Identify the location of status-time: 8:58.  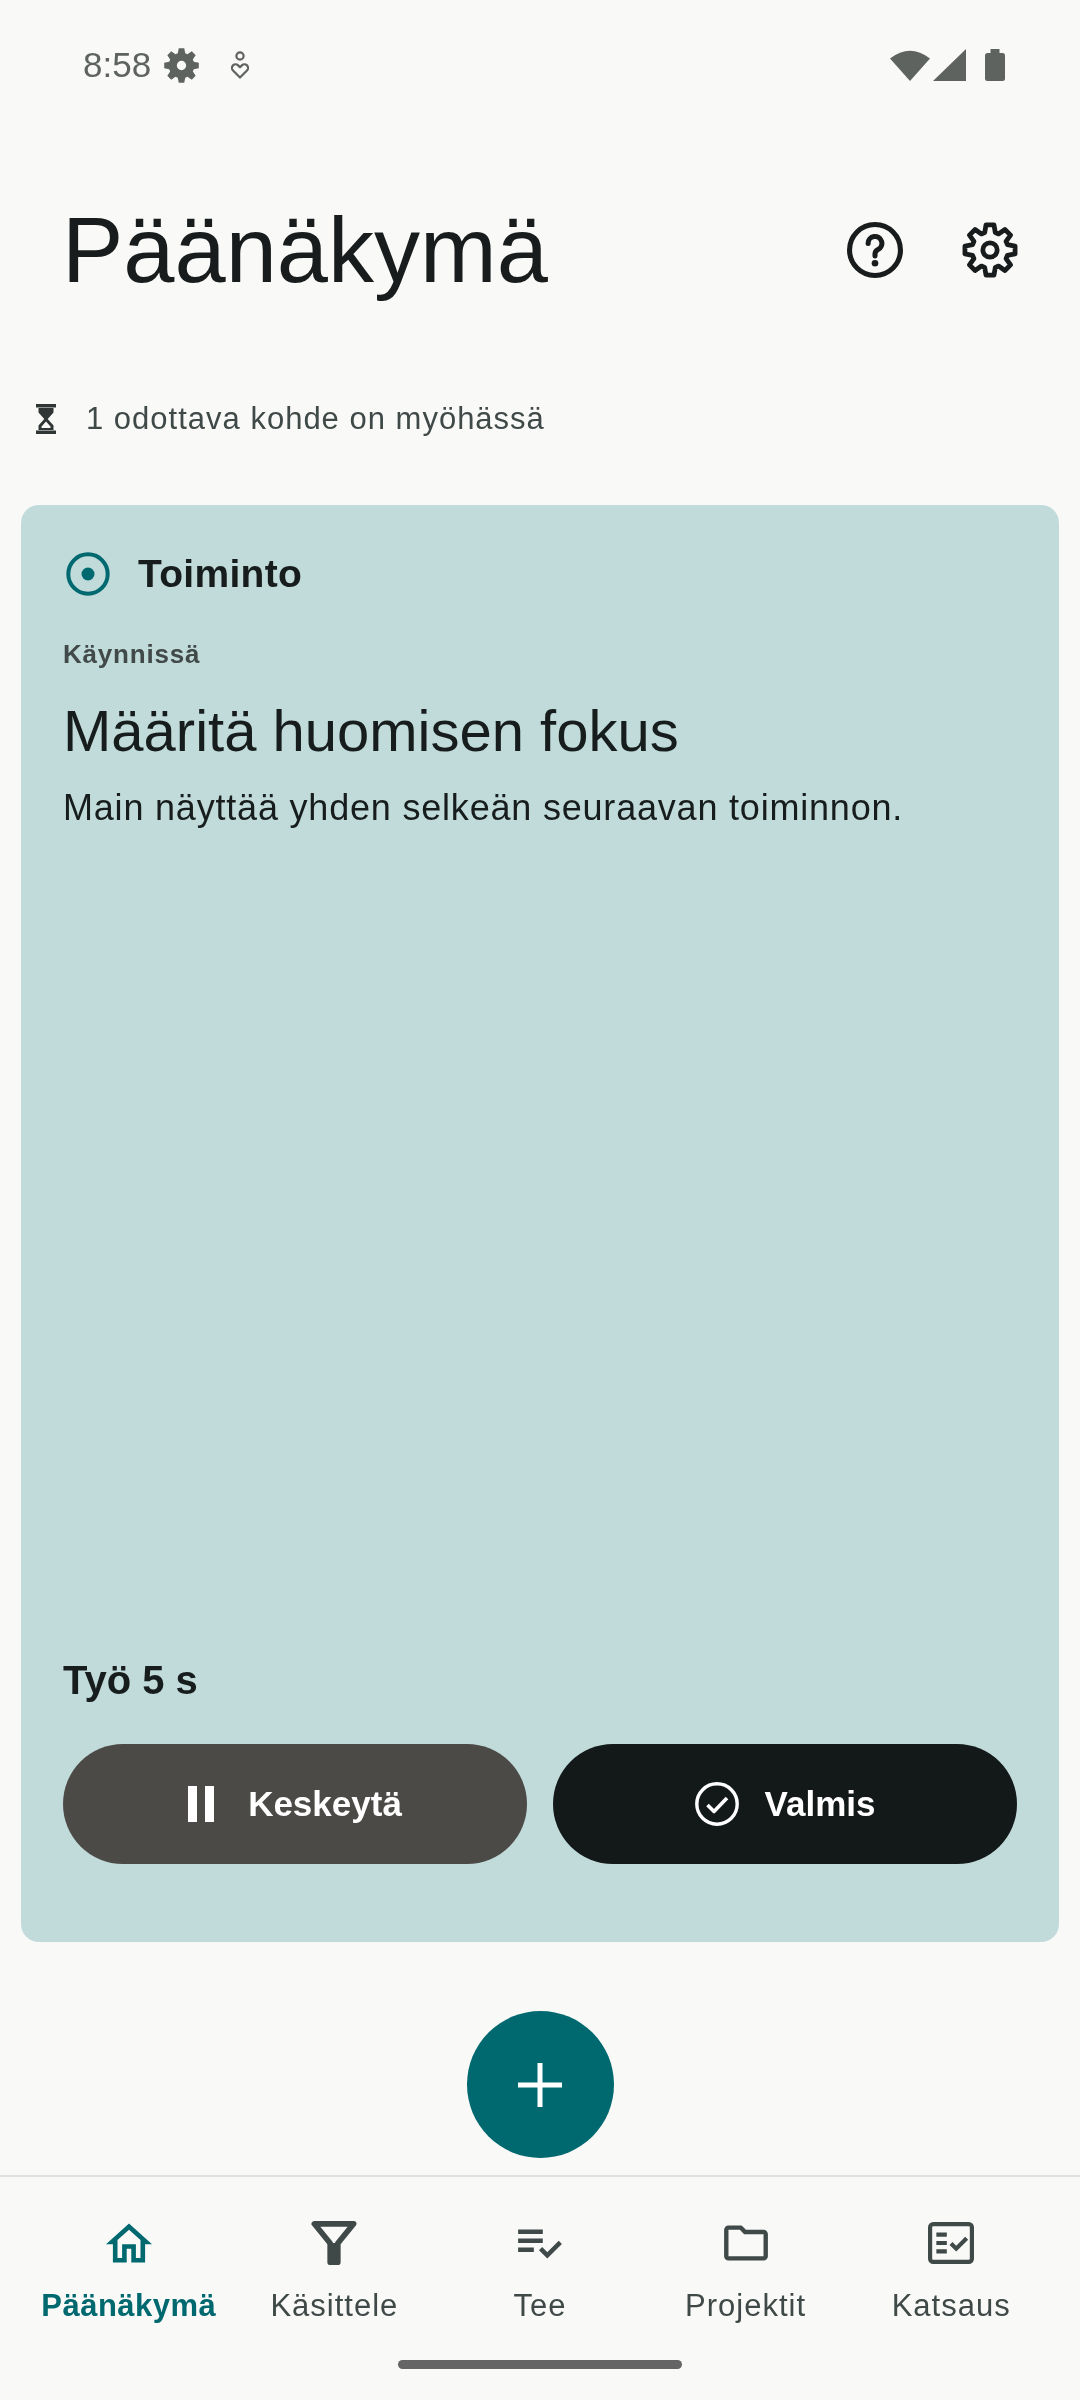
(117, 65).